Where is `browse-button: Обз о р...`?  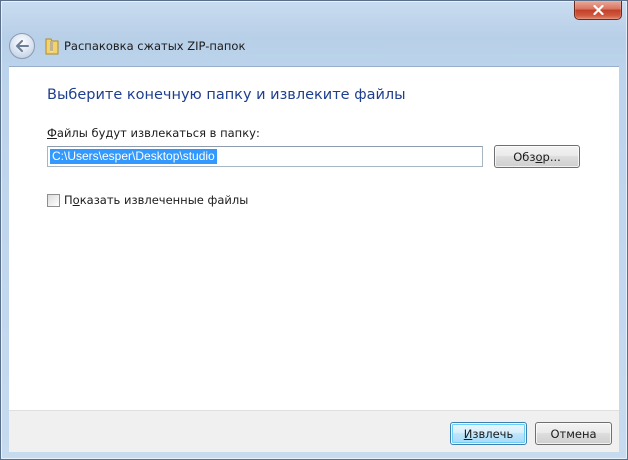
browse-button: Обз о р... is located at coordinates (537, 156).